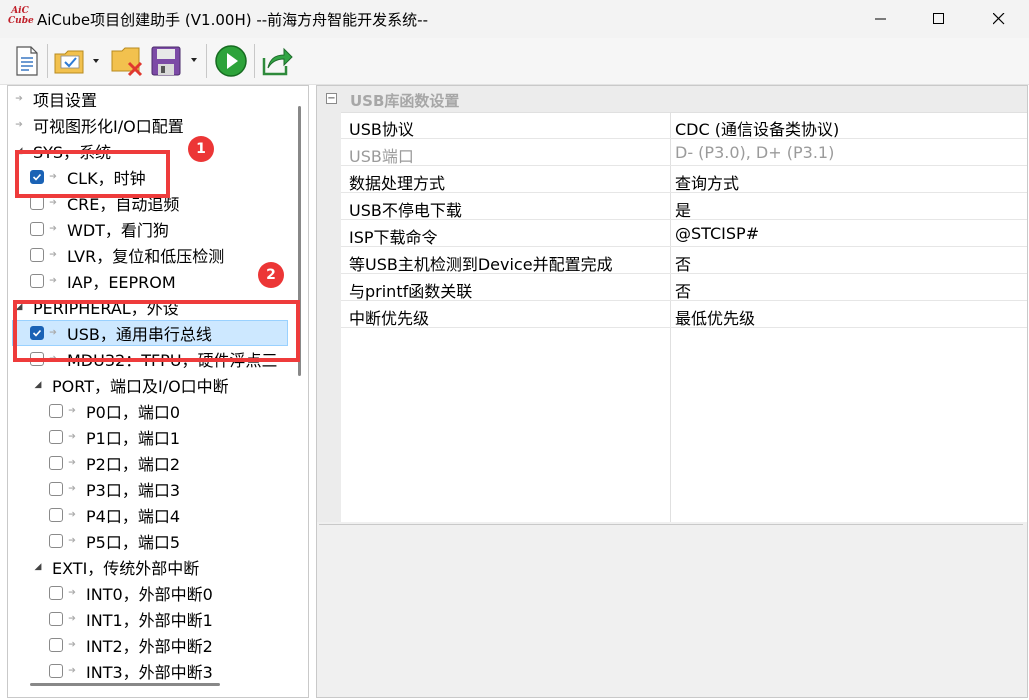 Image resolution: width=1029 pixels, height=700 pixels. What do you see at coordinates (684, 152) in the screenshot?
I see `property-row-usb-port: USB端口 D- (P3.0), D+ (P3.1)` at bounding box center [684, 152].